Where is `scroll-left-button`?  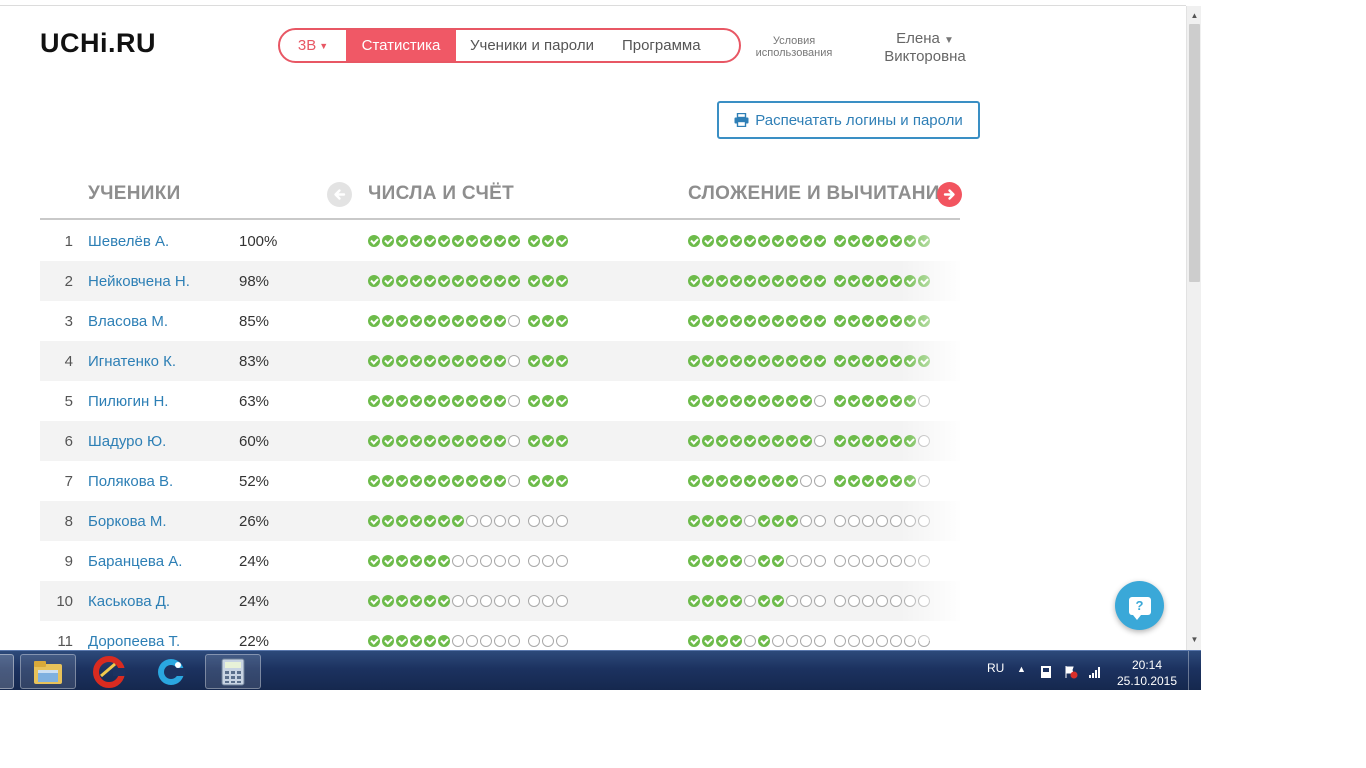
scroll-left-button is located at coordinates (339, 194).